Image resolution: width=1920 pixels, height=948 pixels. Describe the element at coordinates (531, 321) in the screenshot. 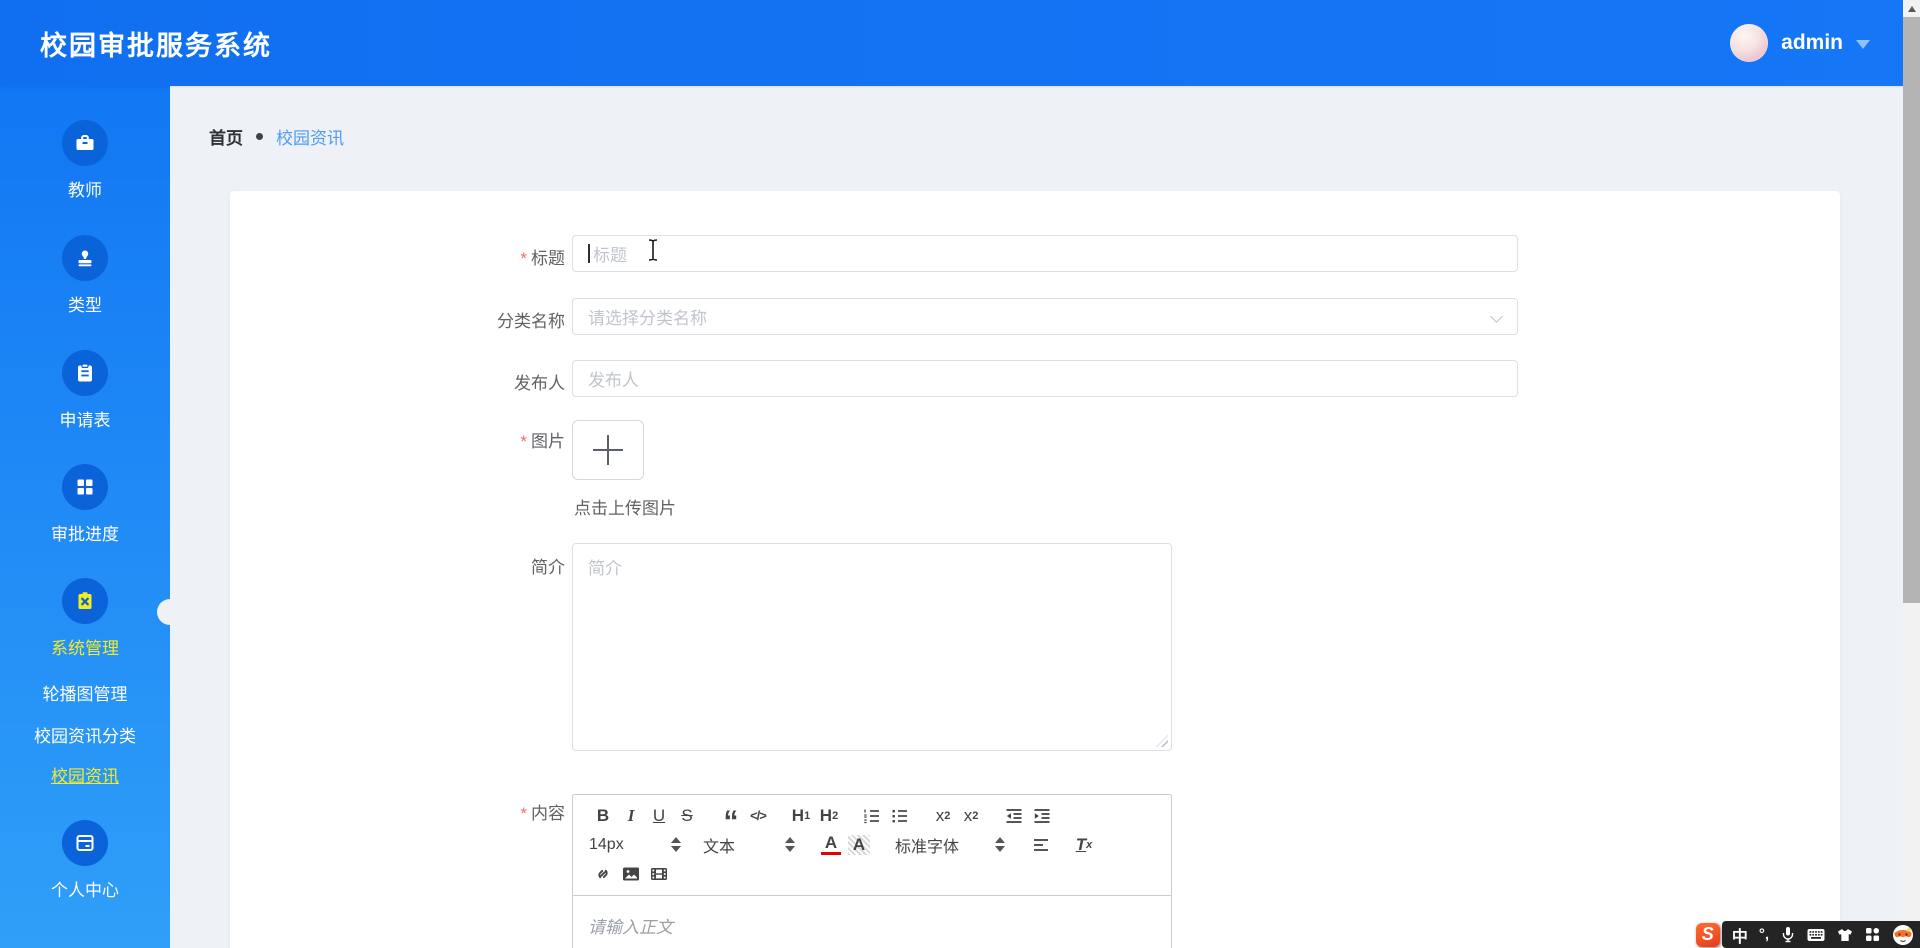

I see `category-label: 分类名称` at that location.